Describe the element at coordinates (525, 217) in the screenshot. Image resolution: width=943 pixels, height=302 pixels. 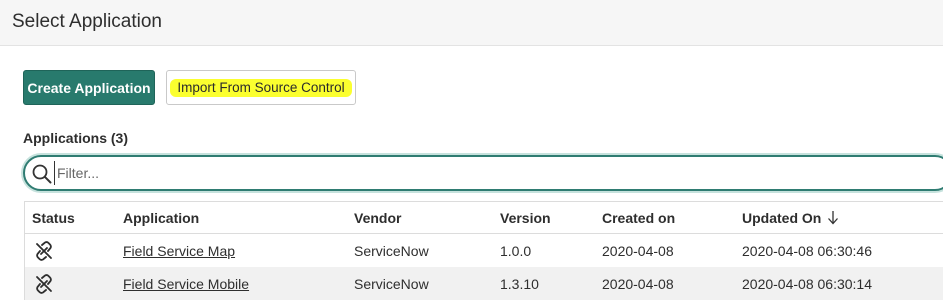
I see `column-header-version: Version` at that location.